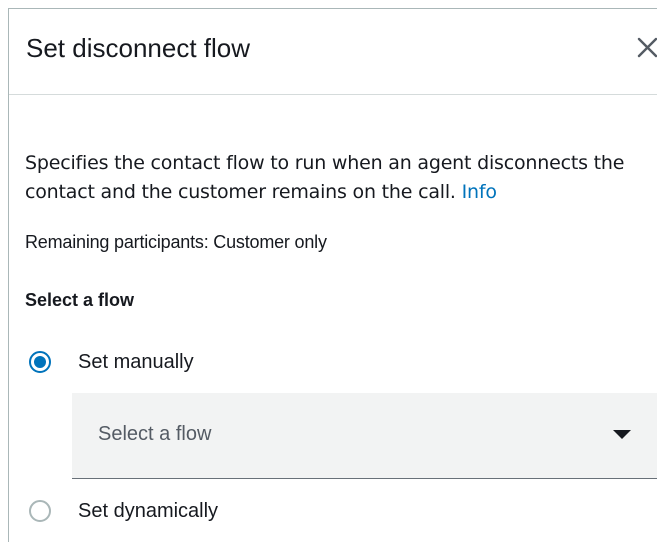 The height and width of the screenshot is (542, 657). Describe the element at coordinates (155, 434) in the screenshot. I see `flow-select-placeholder: Select a flow` at that location.